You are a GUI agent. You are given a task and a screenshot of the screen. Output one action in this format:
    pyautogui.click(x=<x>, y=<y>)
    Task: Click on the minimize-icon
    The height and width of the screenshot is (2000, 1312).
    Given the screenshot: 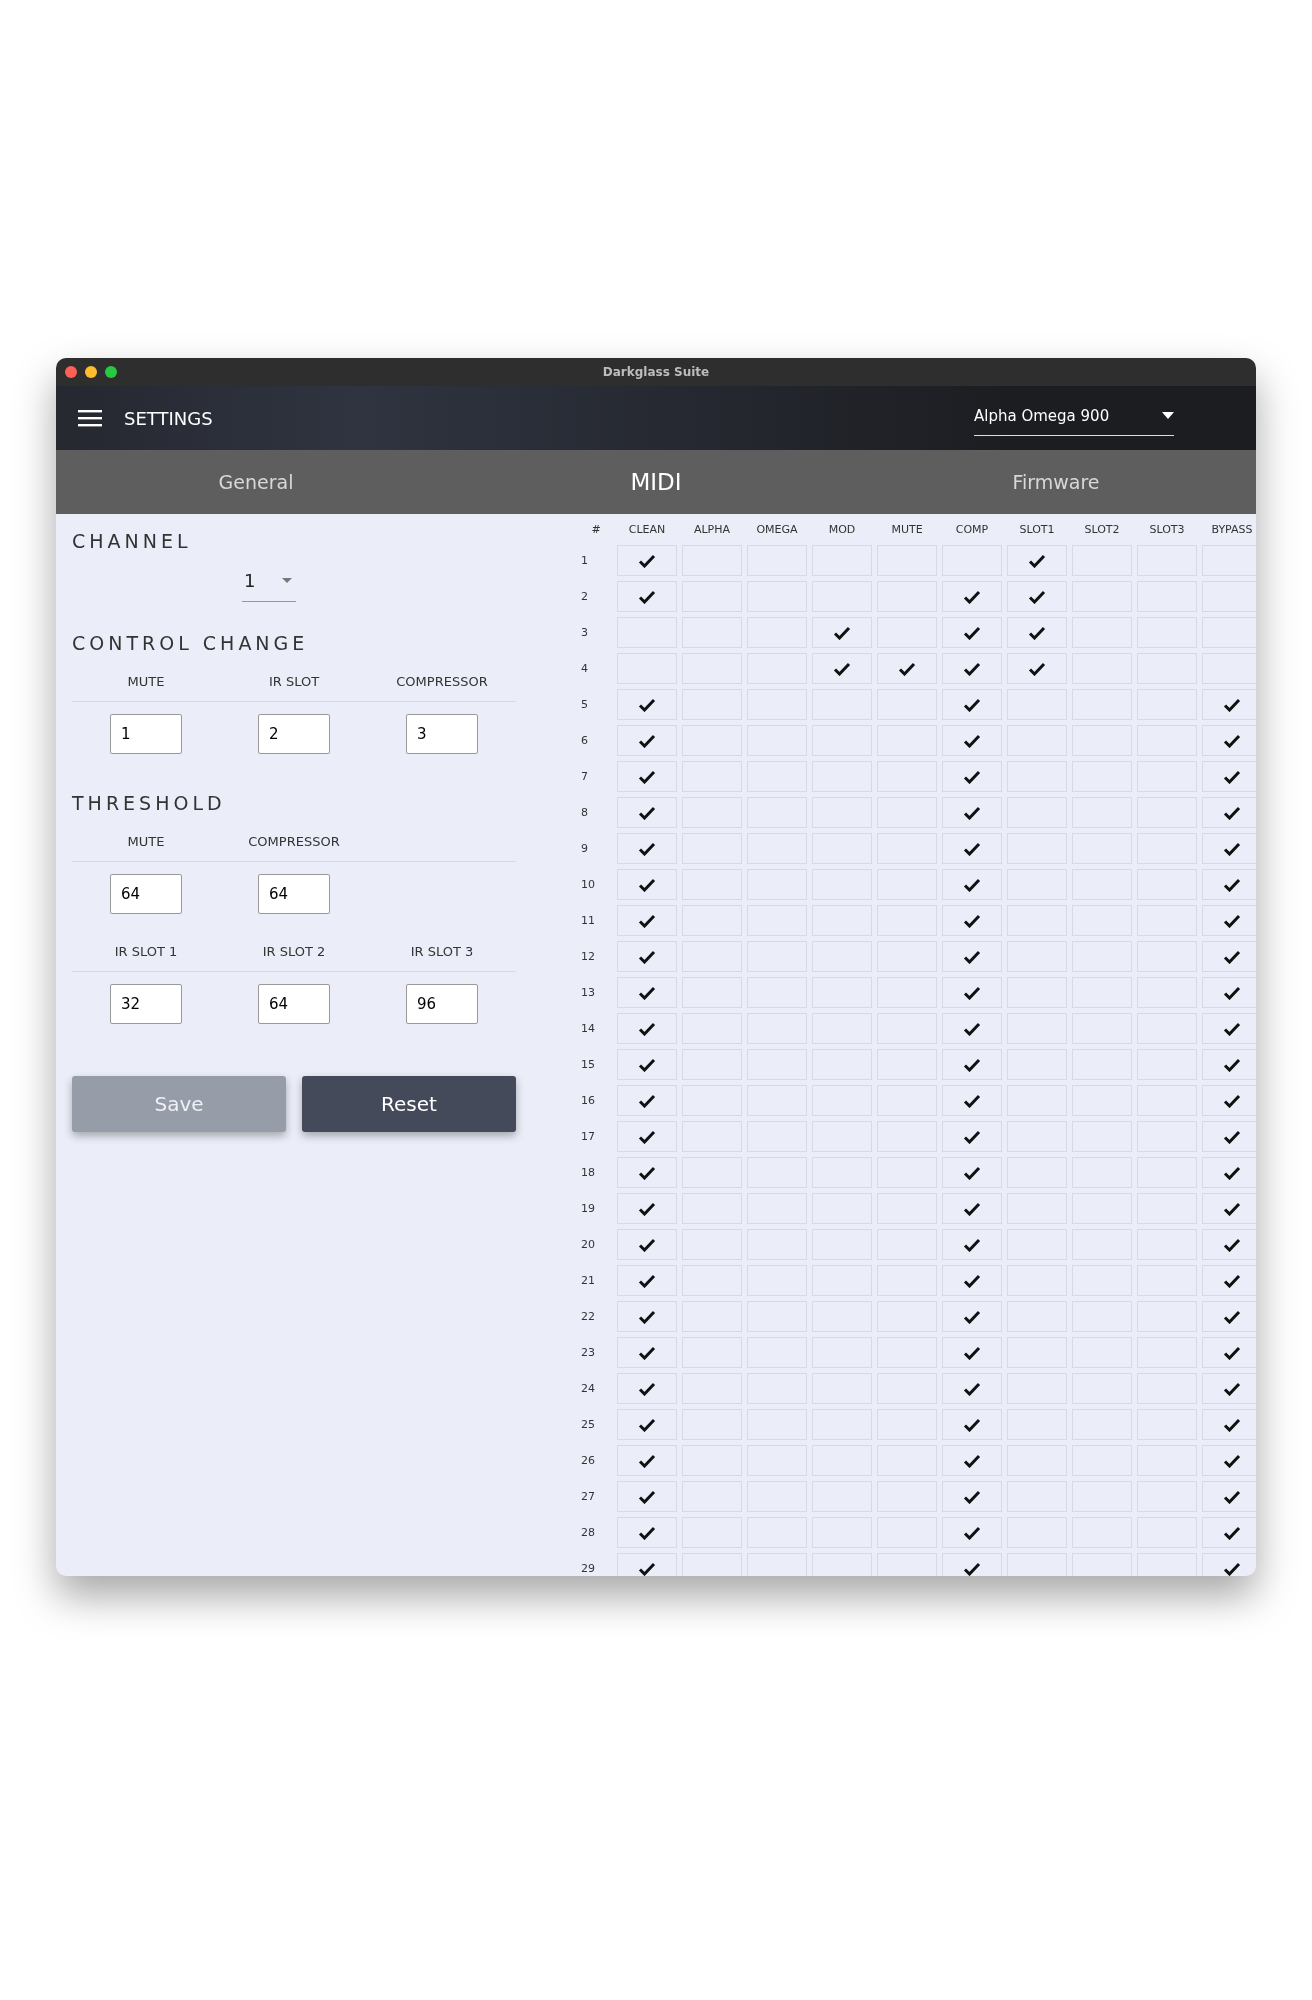 What is the action you would take?
    pyautogui.click(x=91, y=372)
    